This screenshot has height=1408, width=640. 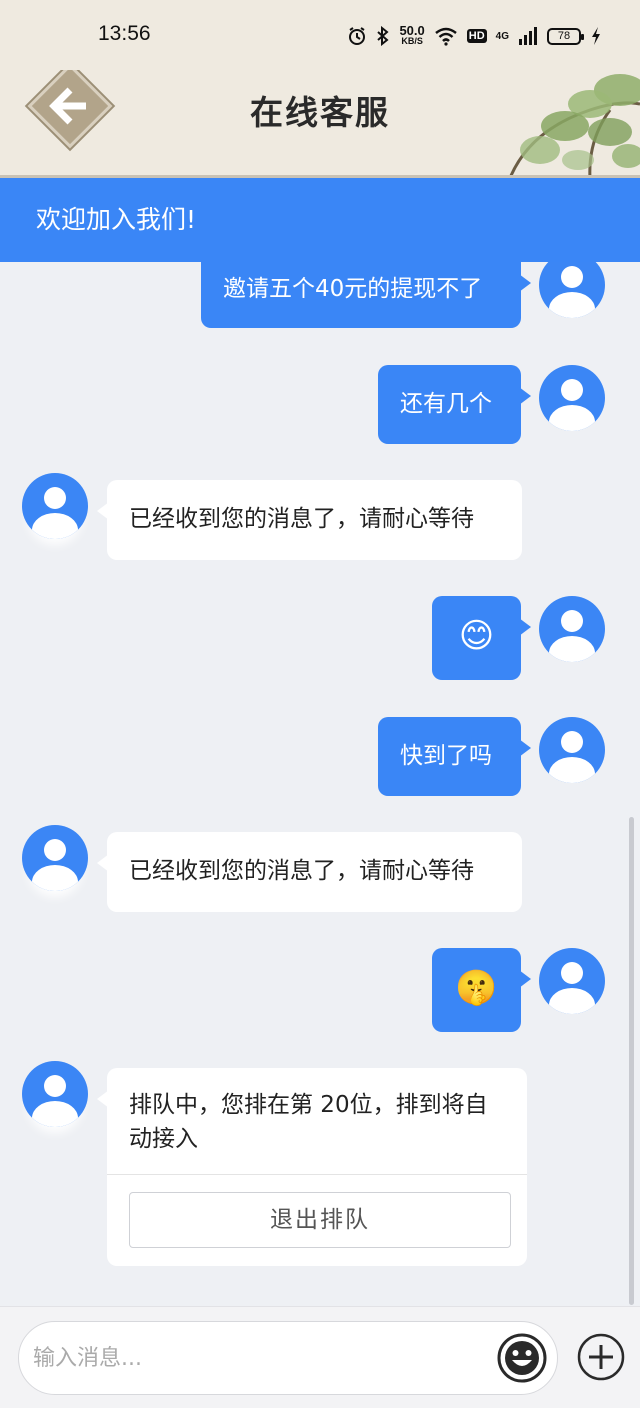 I want to click on net-speed-unit: KB/S, so click(x=412, y=41).